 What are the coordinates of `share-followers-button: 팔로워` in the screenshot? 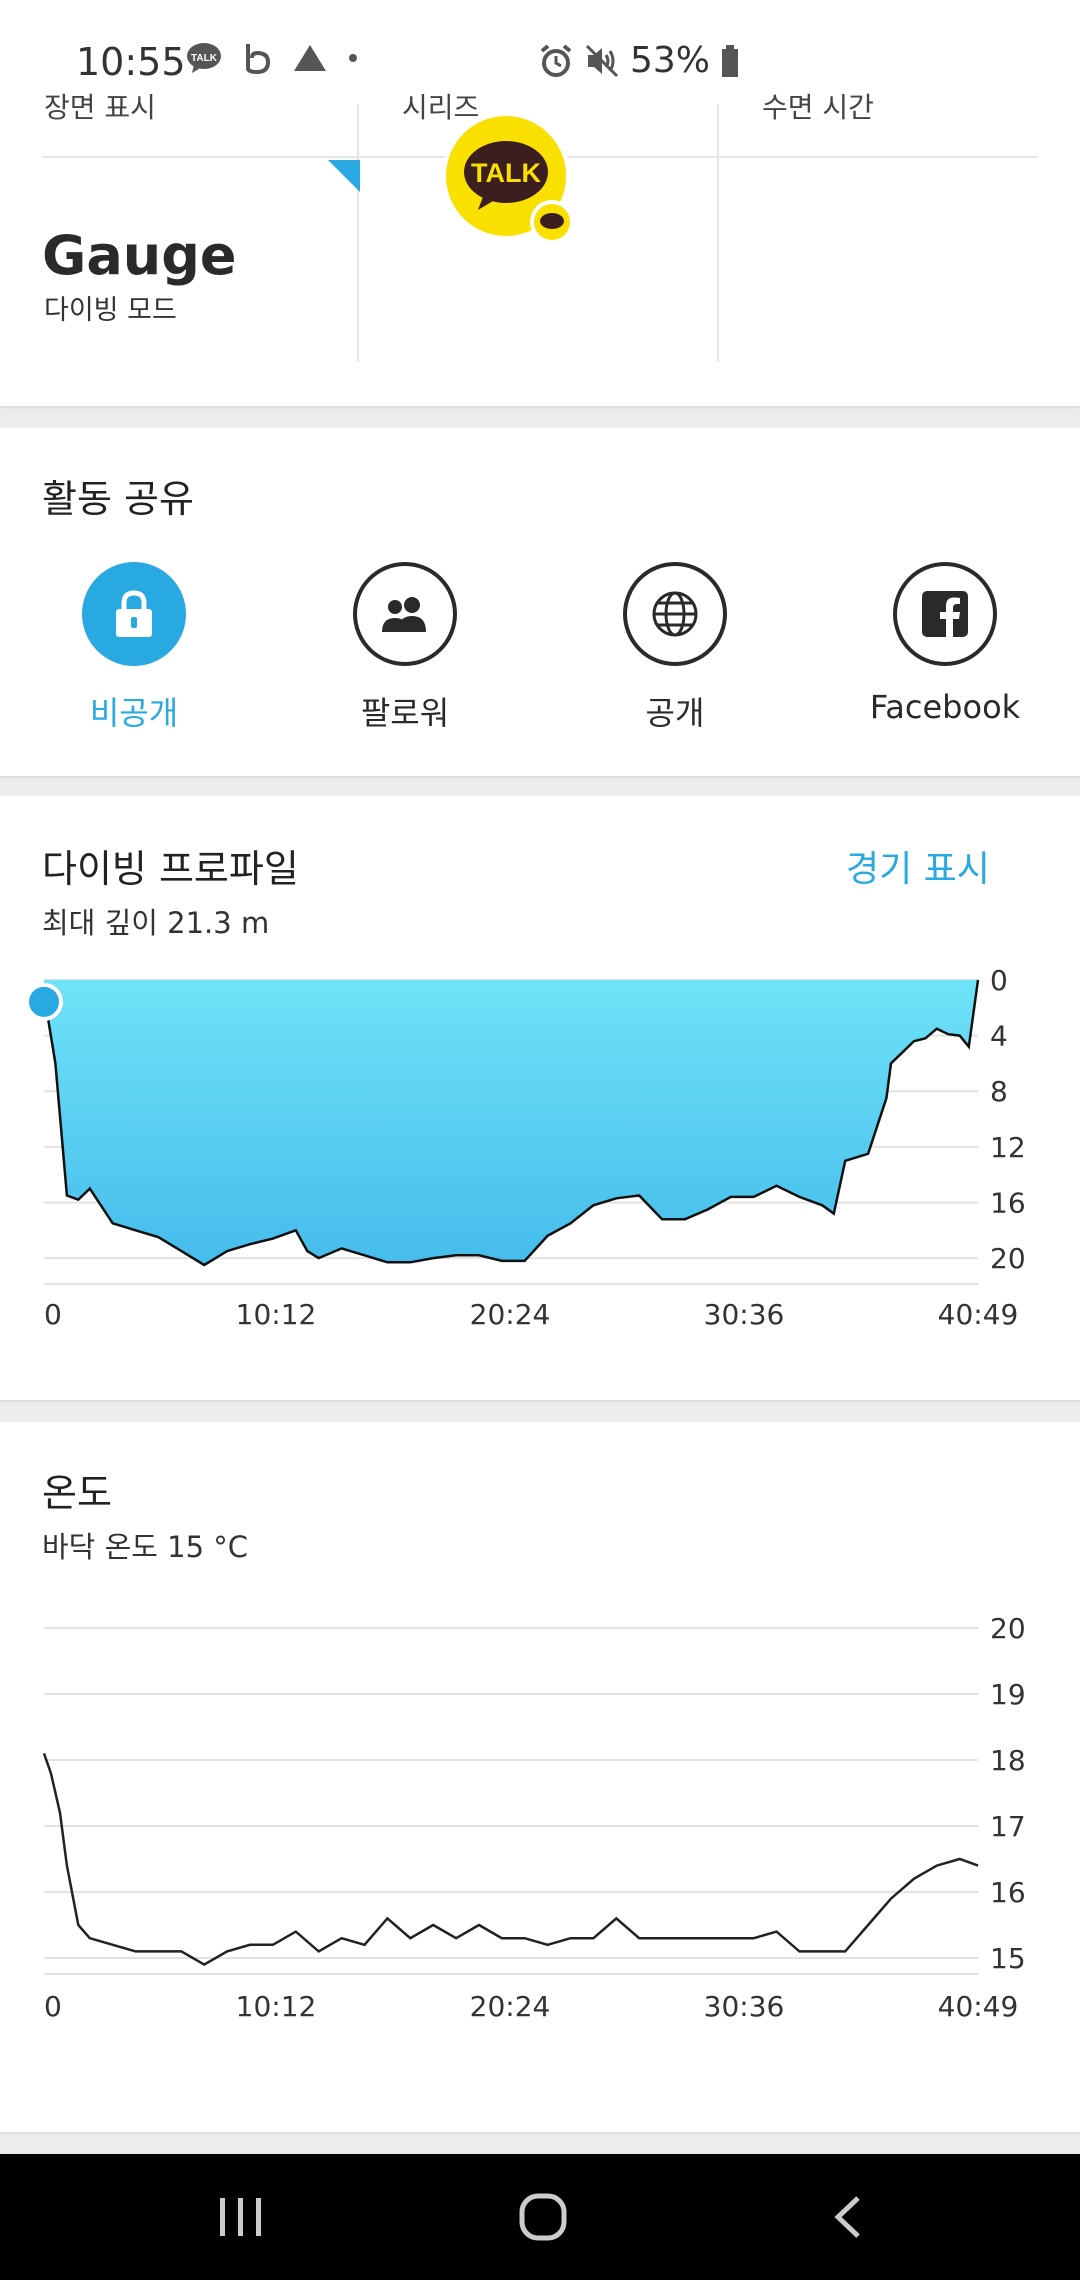 It's located at (405, 648).